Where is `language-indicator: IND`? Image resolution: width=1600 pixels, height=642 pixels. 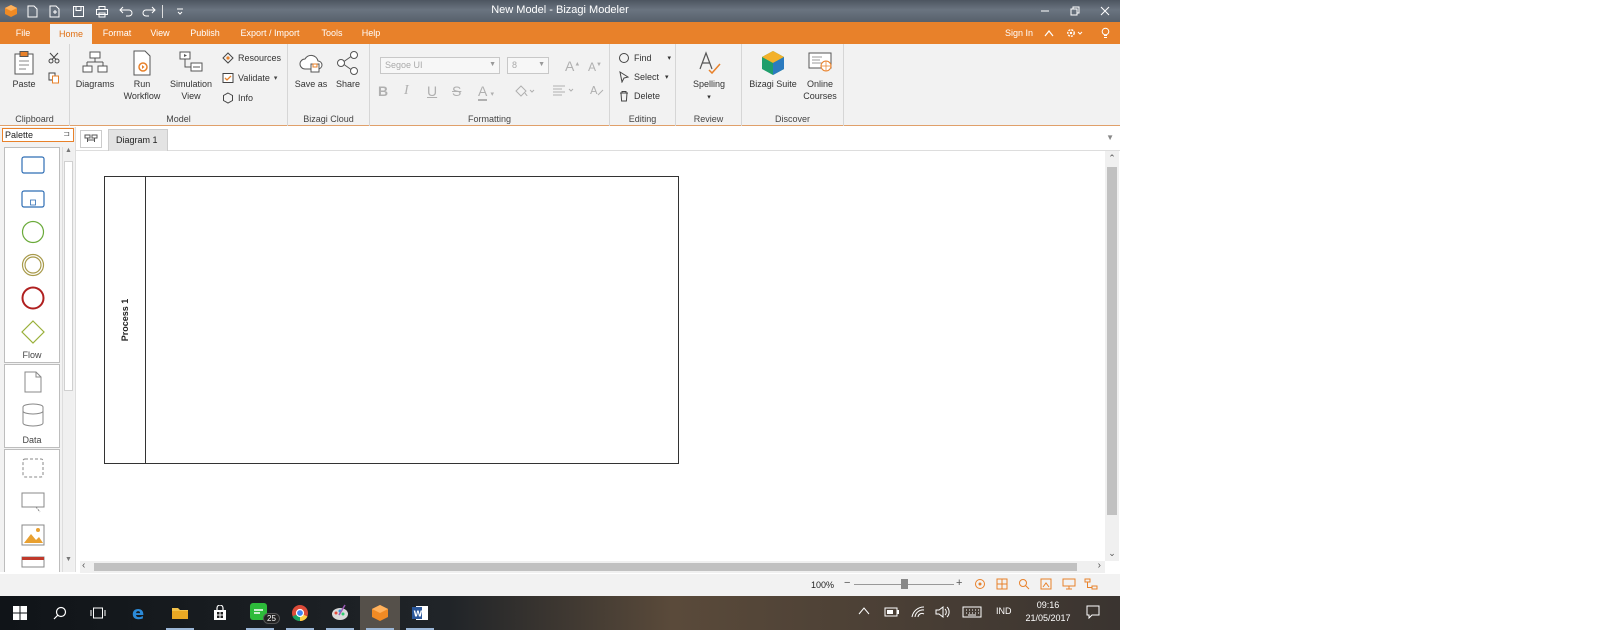
language-indicator: IND is located at coordinates (1004, 611).